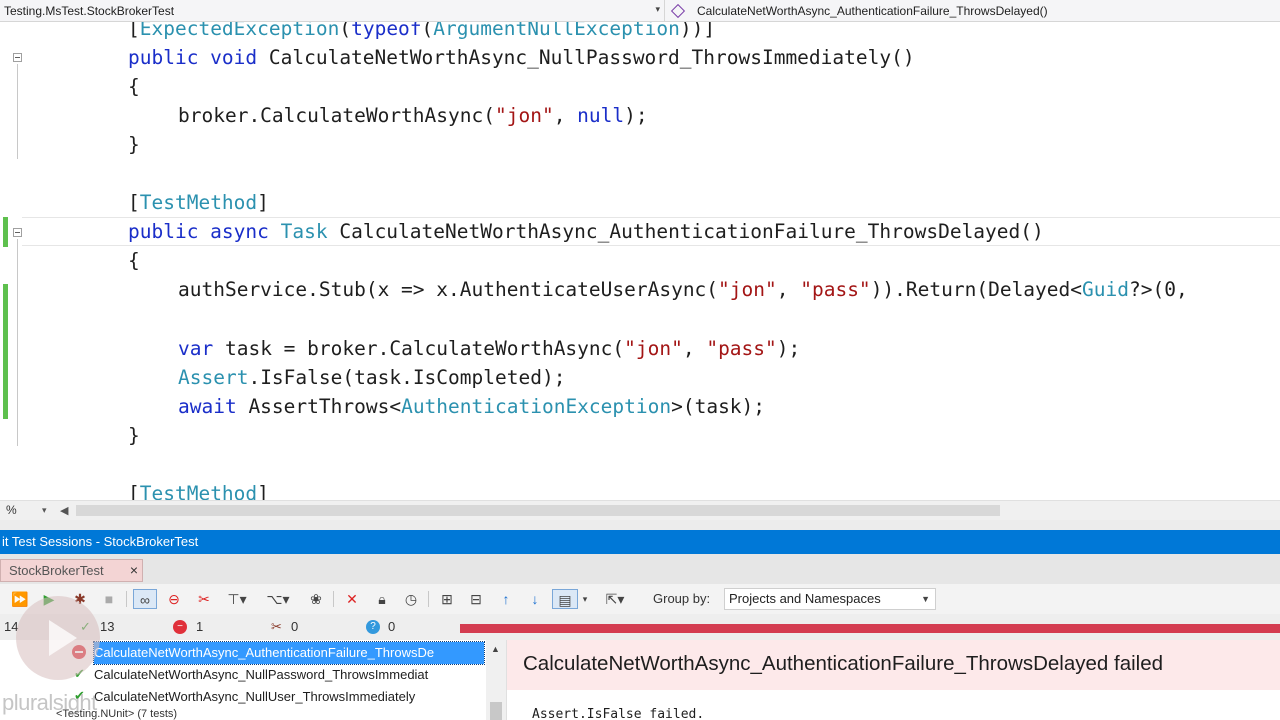 The height and width of the screenshot is (720, 1280). What do you see at coordinates (682, 598) in the screenshot?
I see `group-by-label: Group by:` at bounding box center [682, 598].